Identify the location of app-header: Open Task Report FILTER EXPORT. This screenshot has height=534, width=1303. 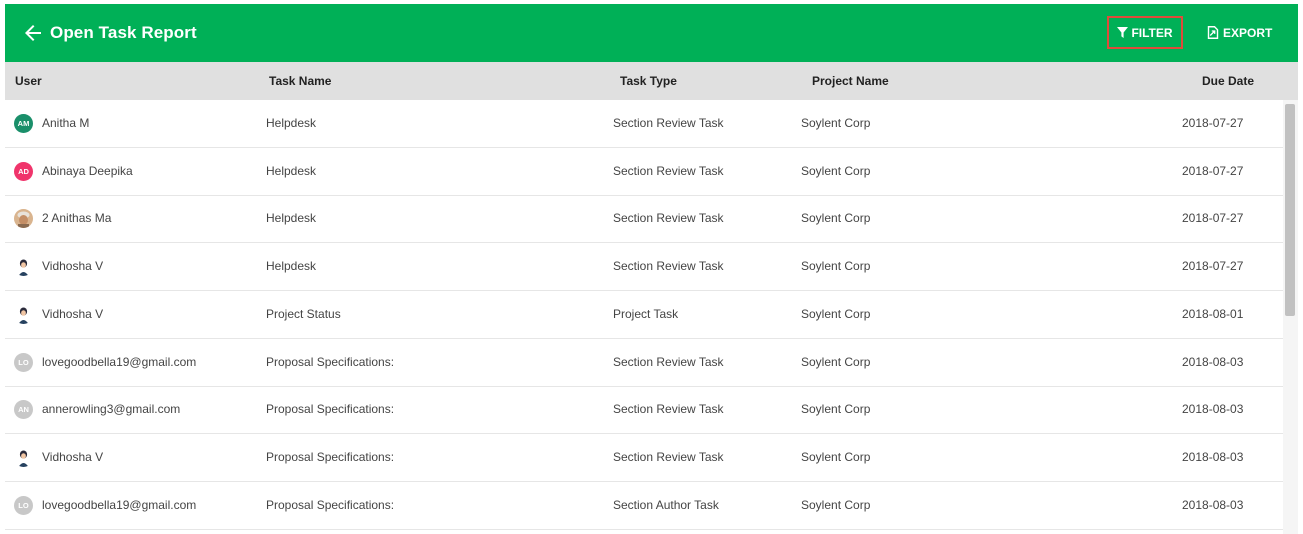
(651, 33).